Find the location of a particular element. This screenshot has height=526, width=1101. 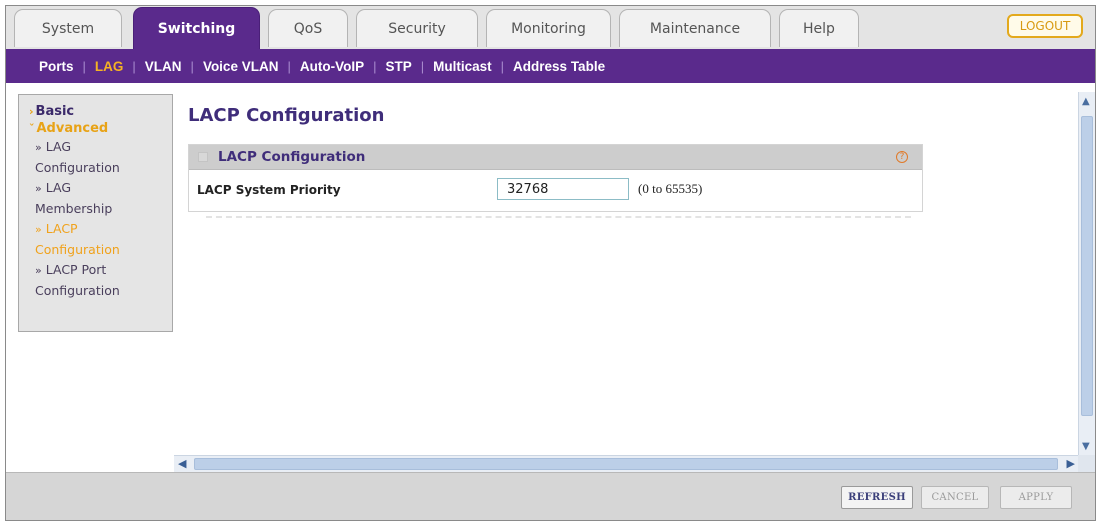

tab-label: Maintenance is located at coordinates (695, 28).